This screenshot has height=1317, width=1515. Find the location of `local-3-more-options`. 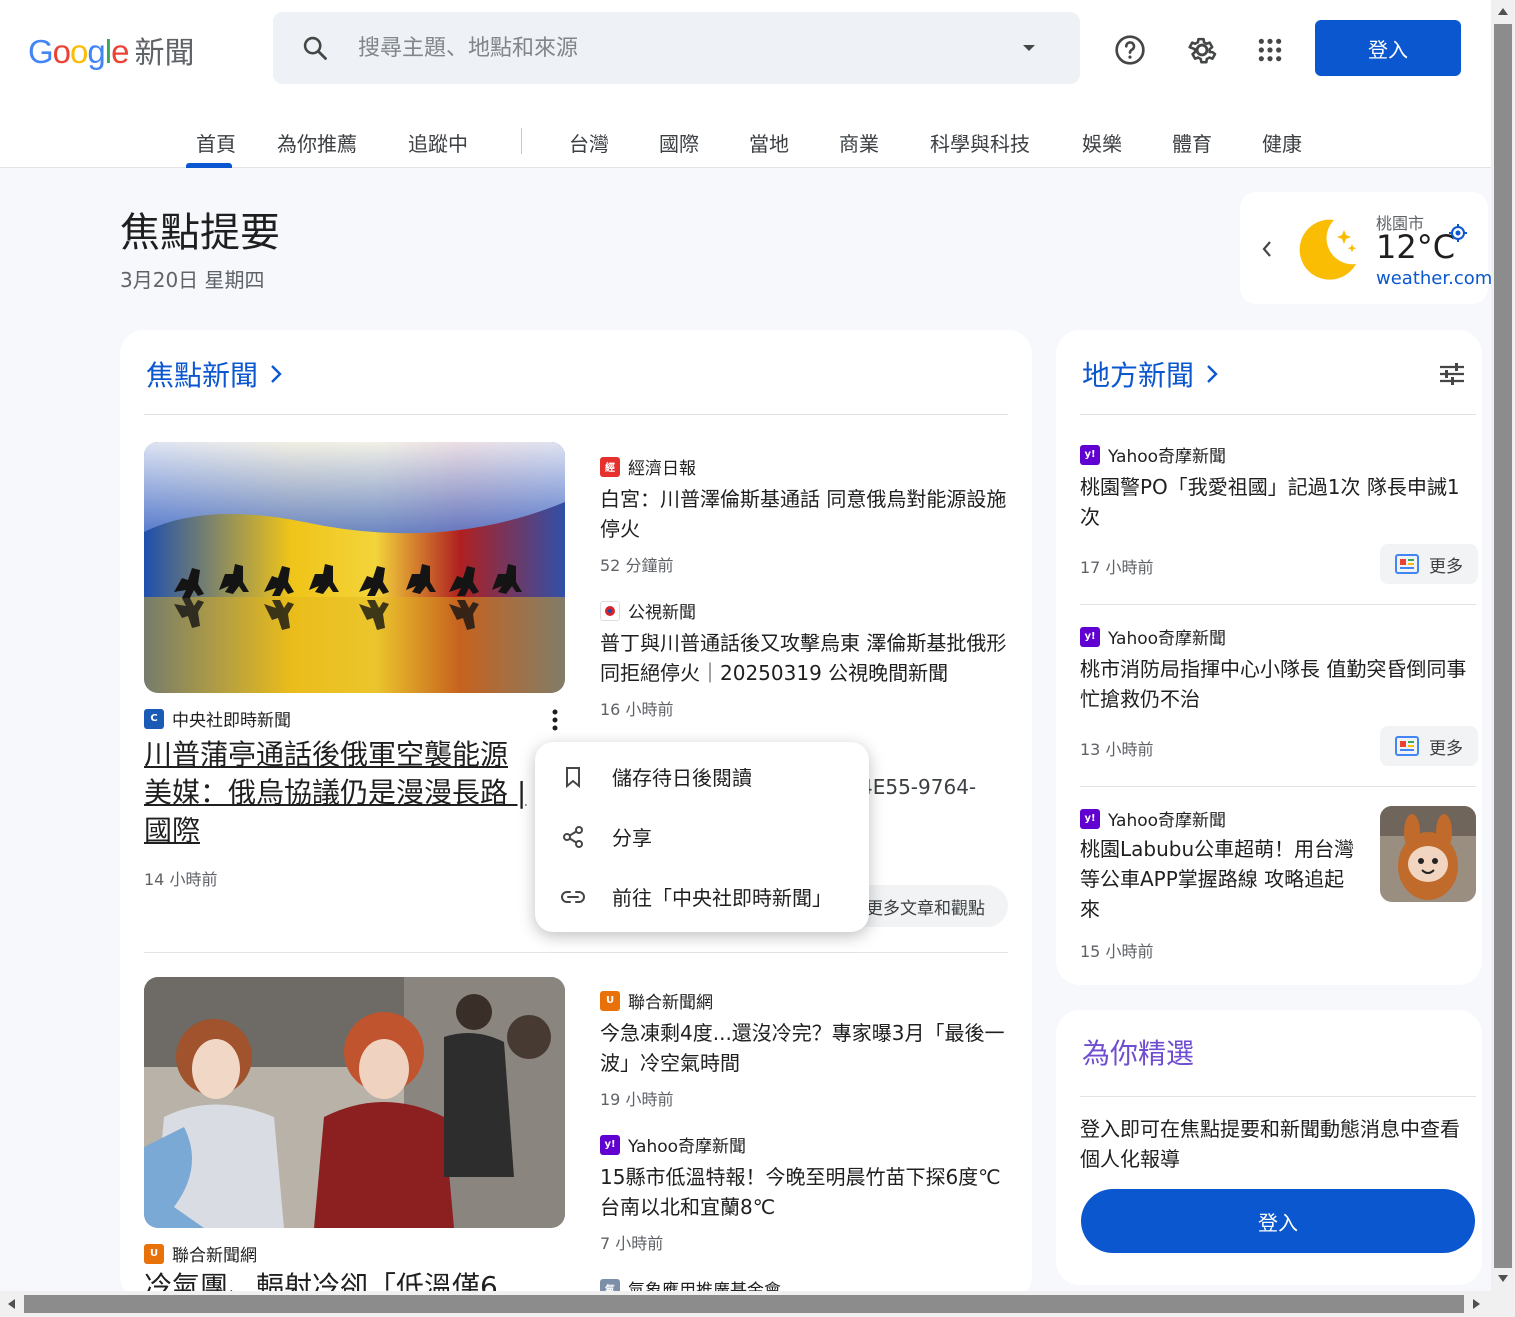

local-3-more-options is located at coordinates (1348, 820).